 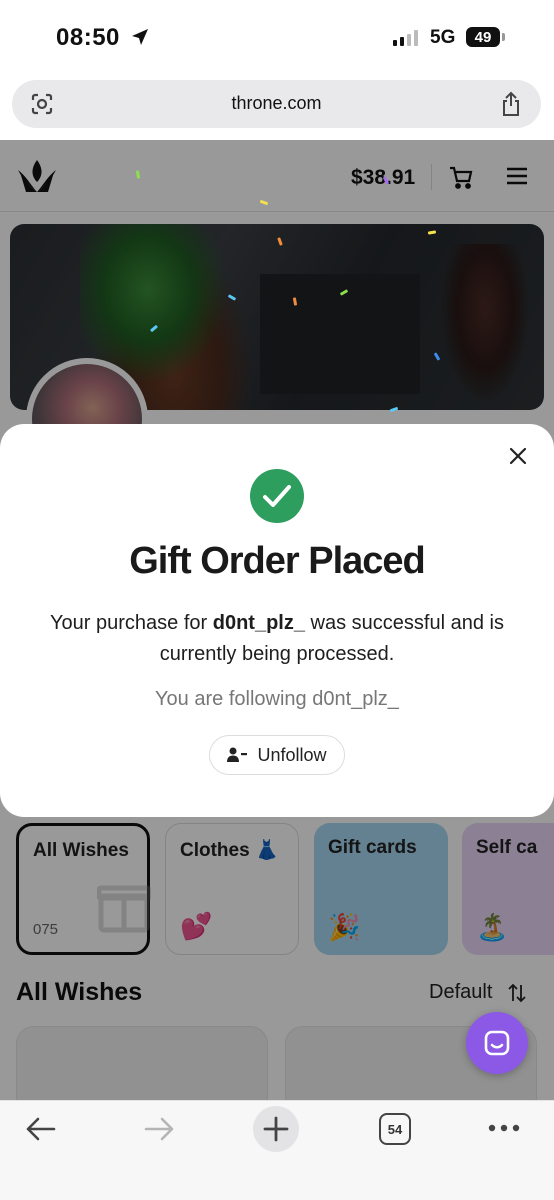 I want to click on network-type: 5G, so click(x=443, y=37).